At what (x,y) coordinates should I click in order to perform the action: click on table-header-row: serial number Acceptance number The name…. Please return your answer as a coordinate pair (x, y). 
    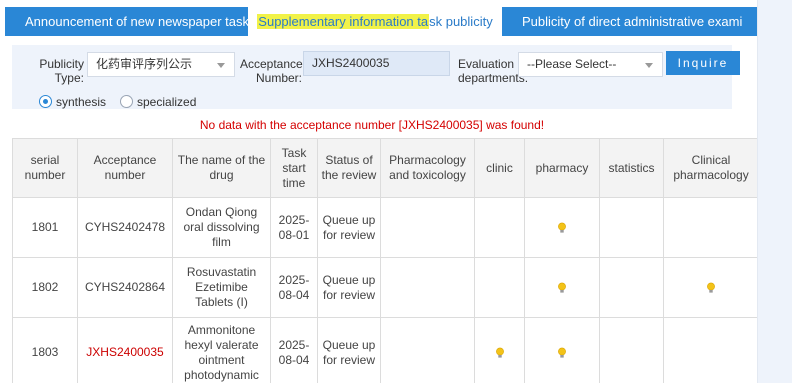
    Looking at the image, I should click on (384, 168).